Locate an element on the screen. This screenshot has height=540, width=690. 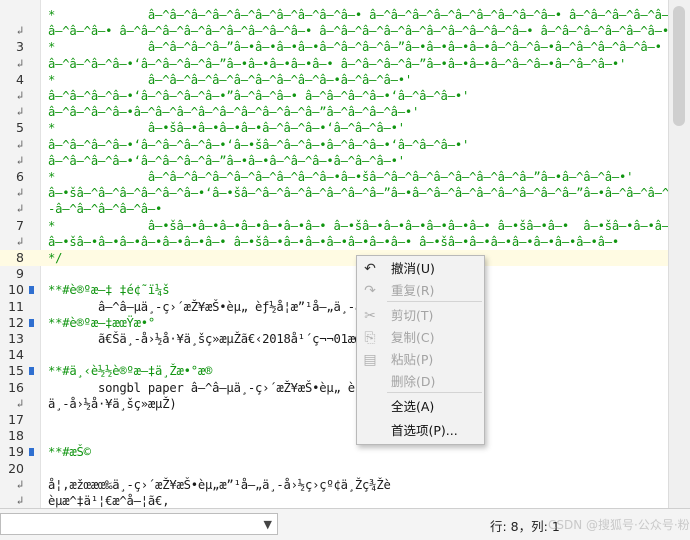
line-number: 11 is located at coordinates (16, 306).